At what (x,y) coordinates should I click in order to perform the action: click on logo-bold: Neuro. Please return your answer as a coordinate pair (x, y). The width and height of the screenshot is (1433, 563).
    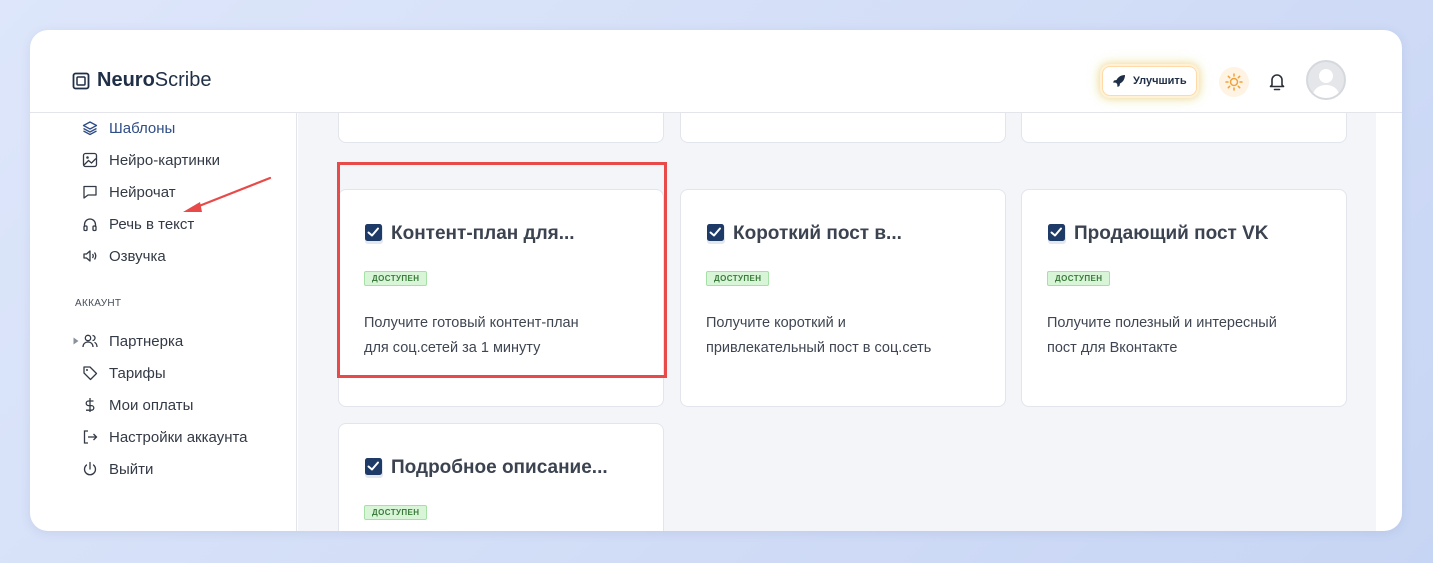
    Looking at the image, I should click on (126, 80).